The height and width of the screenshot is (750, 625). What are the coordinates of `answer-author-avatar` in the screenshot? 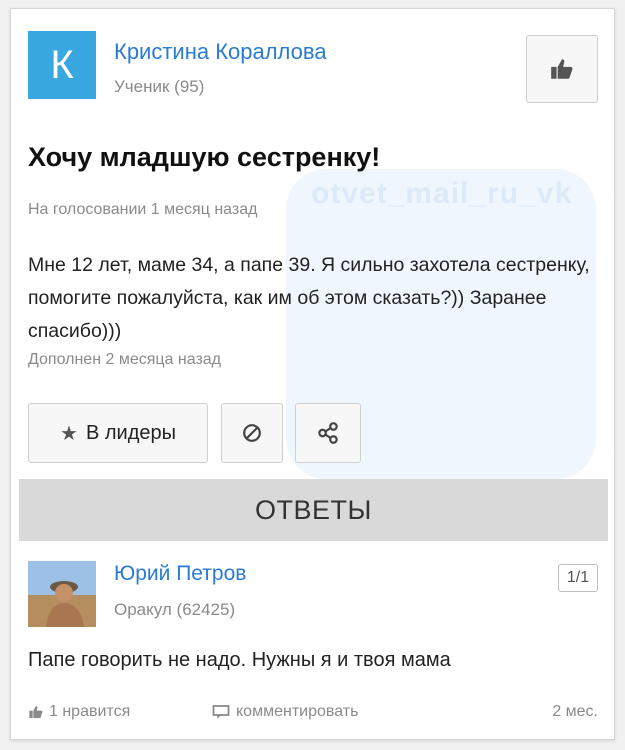 It's located at (62, 594).